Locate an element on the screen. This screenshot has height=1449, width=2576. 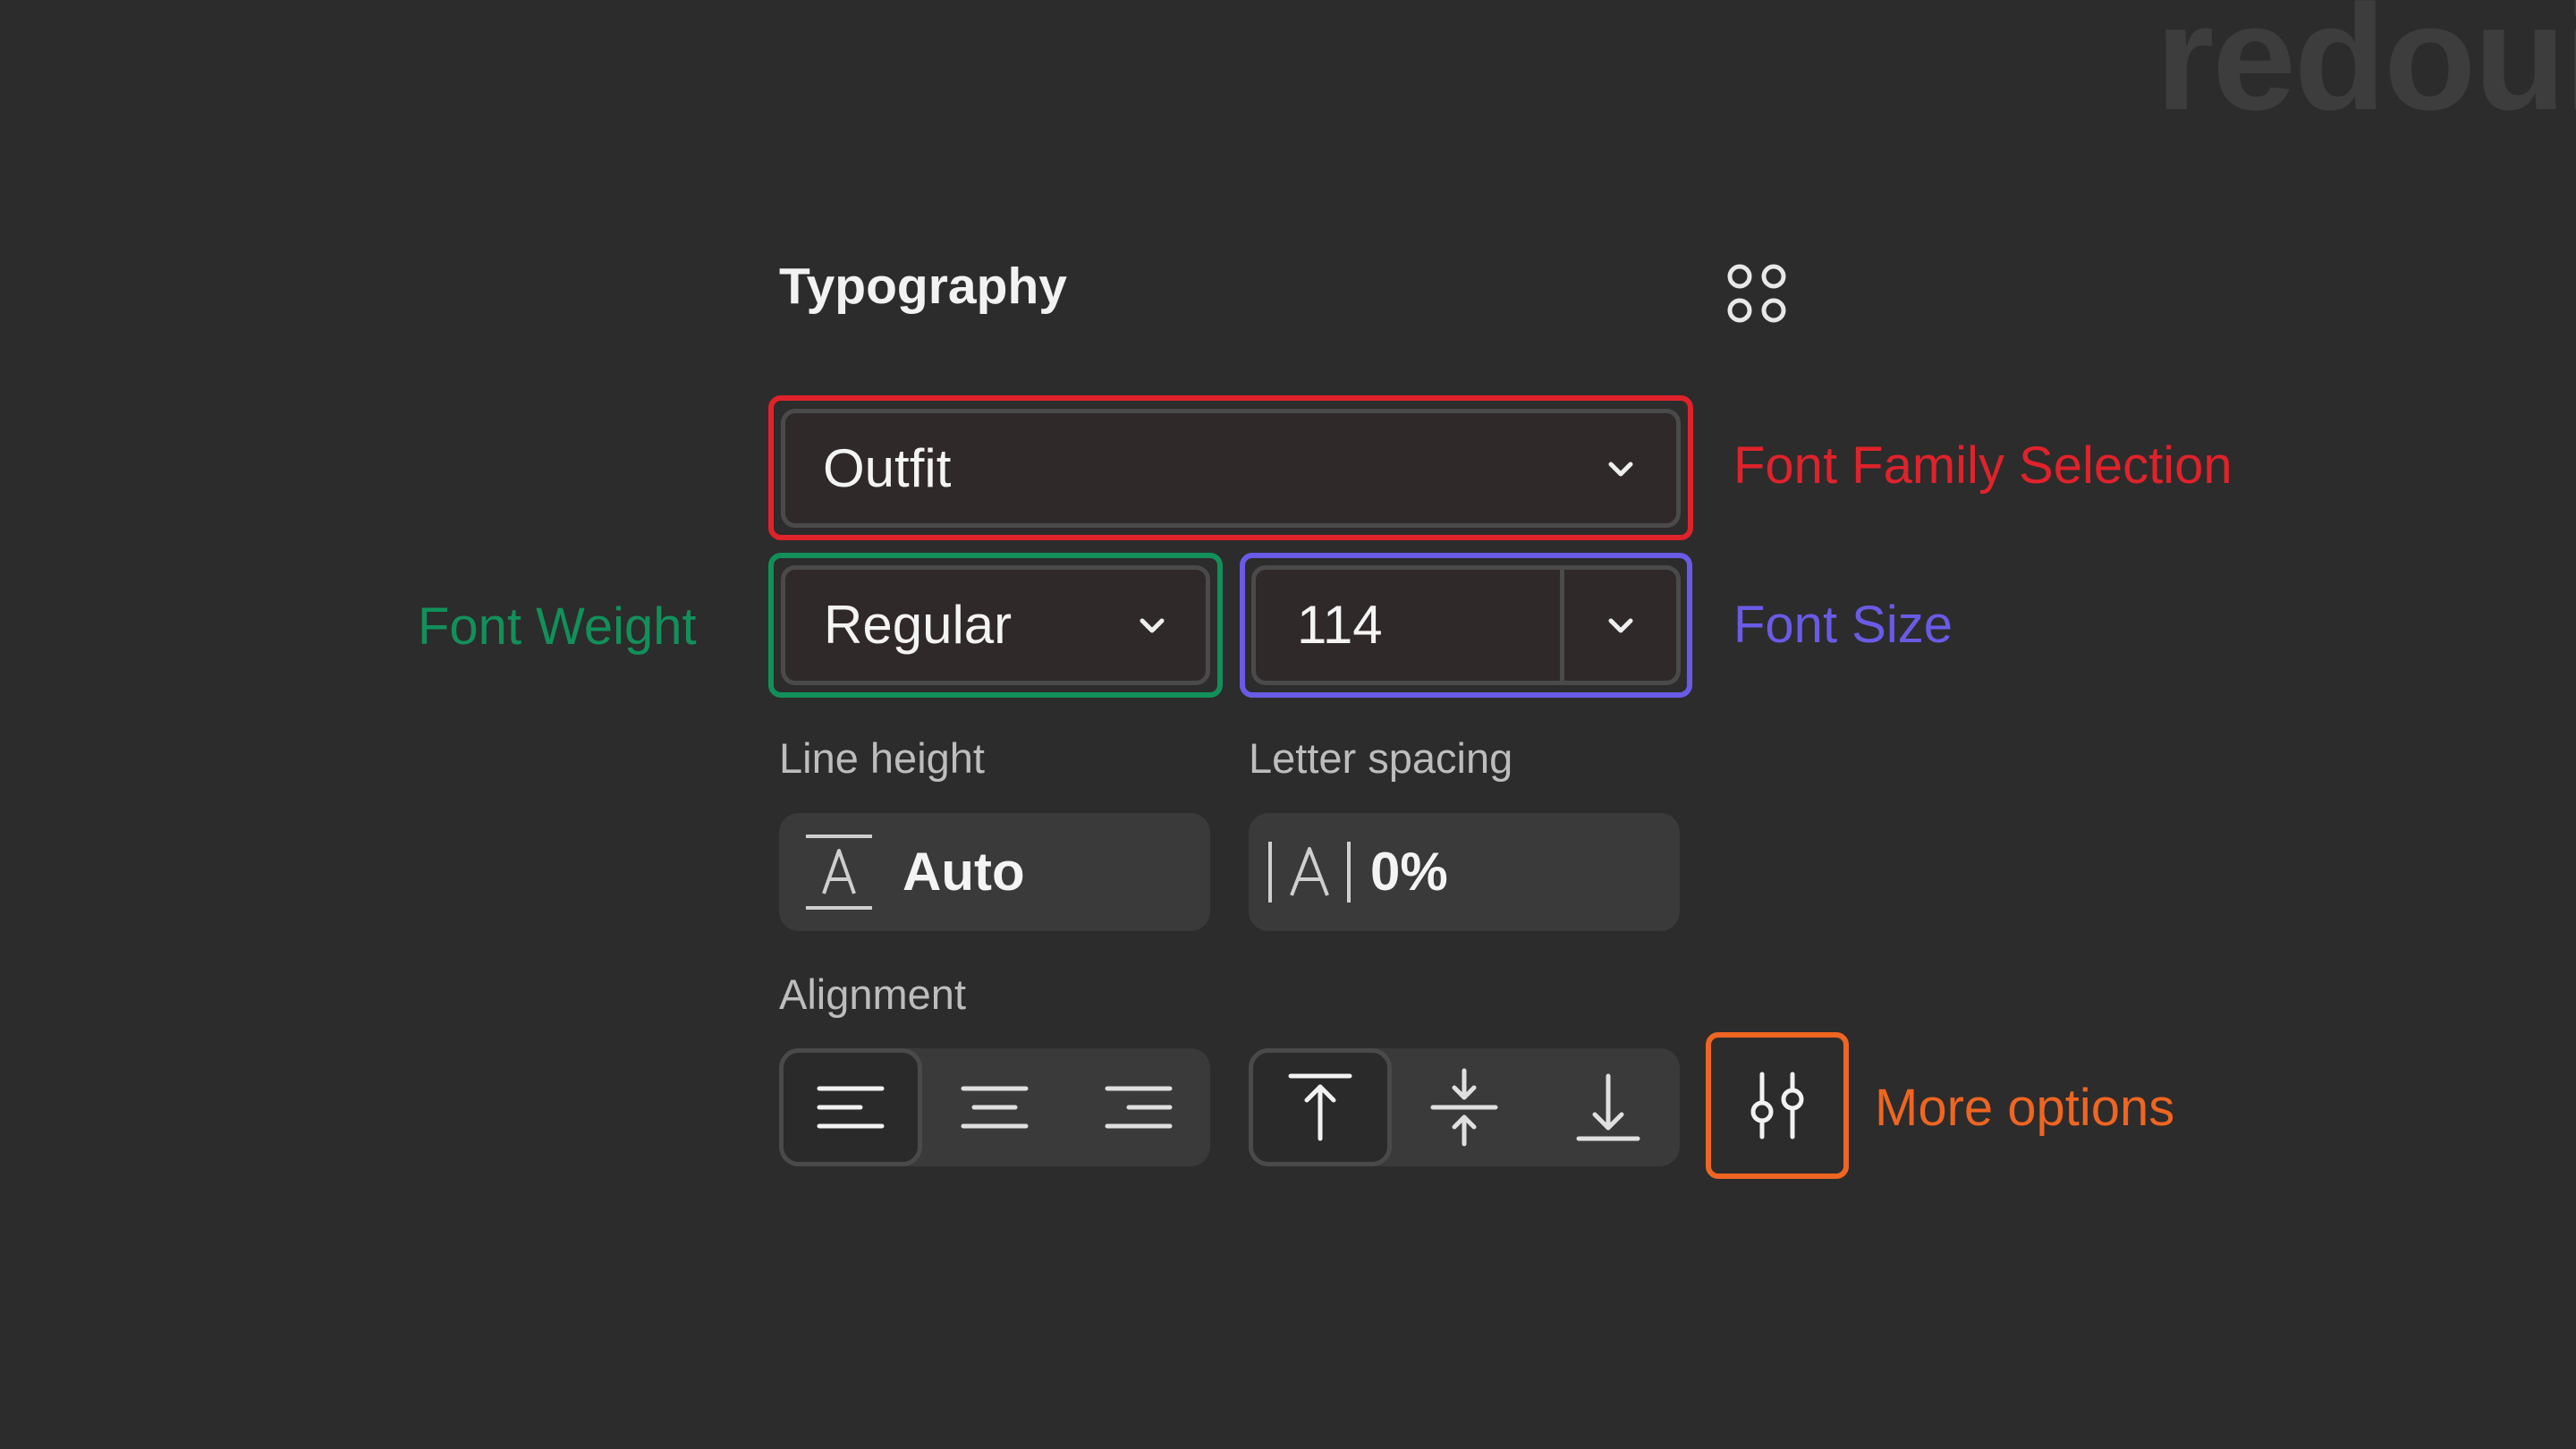
line-height-input: Auto is located at coordinates (994, 872).